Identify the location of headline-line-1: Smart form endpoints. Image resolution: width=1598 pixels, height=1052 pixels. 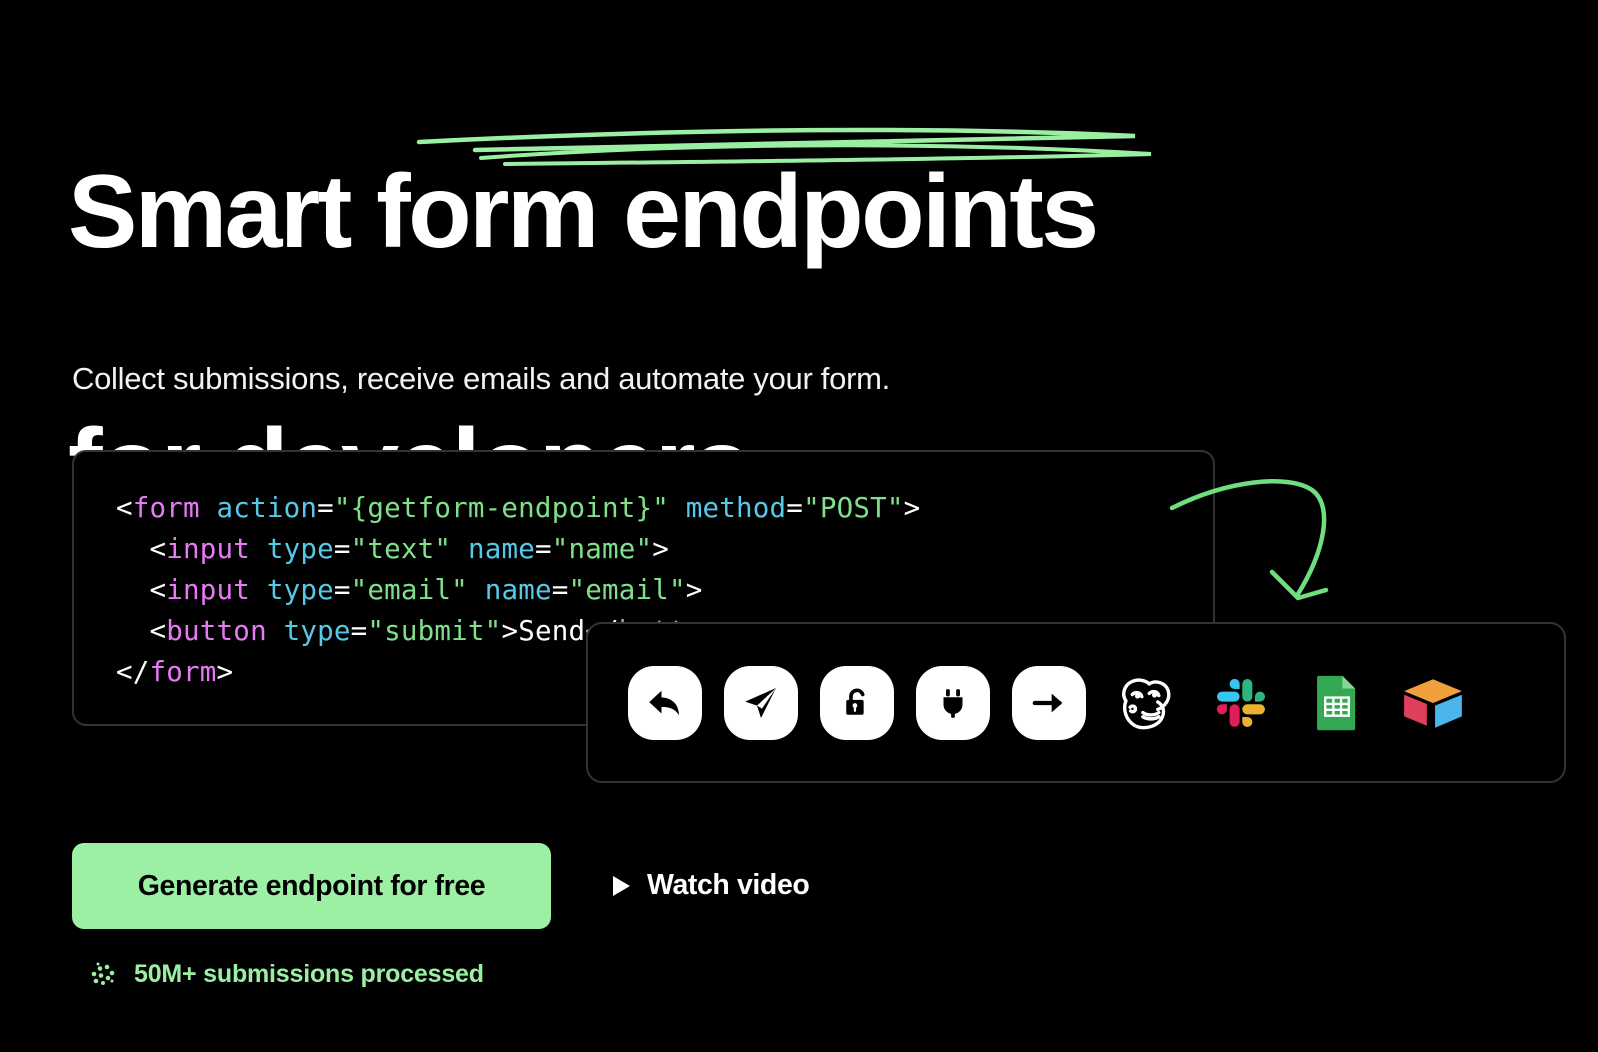
(583, 211).